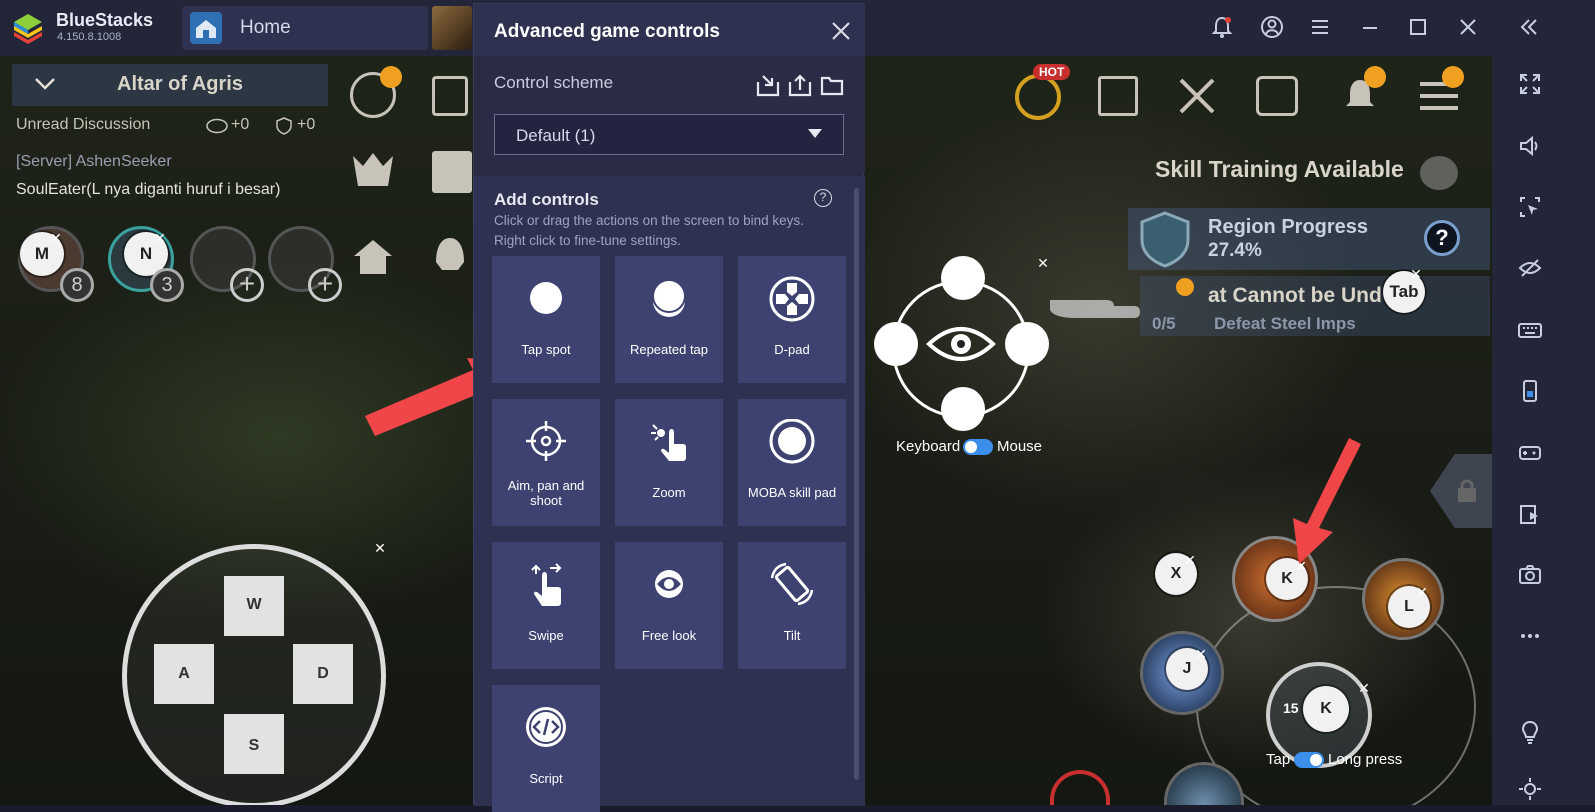 The width and height of the screenshot is (1595, 812). What do you see at coordinates (546, 605) in the screenshot?
I see `control-swipe: Swipe` at bounding box center [546, 605].